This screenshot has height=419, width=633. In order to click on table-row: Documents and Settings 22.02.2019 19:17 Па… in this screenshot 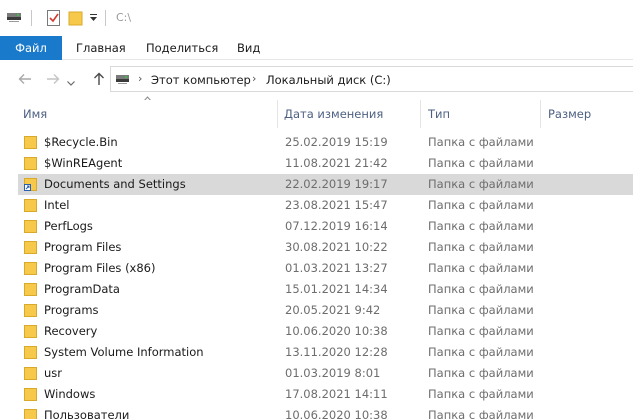, I will do `click(325, 184)`.